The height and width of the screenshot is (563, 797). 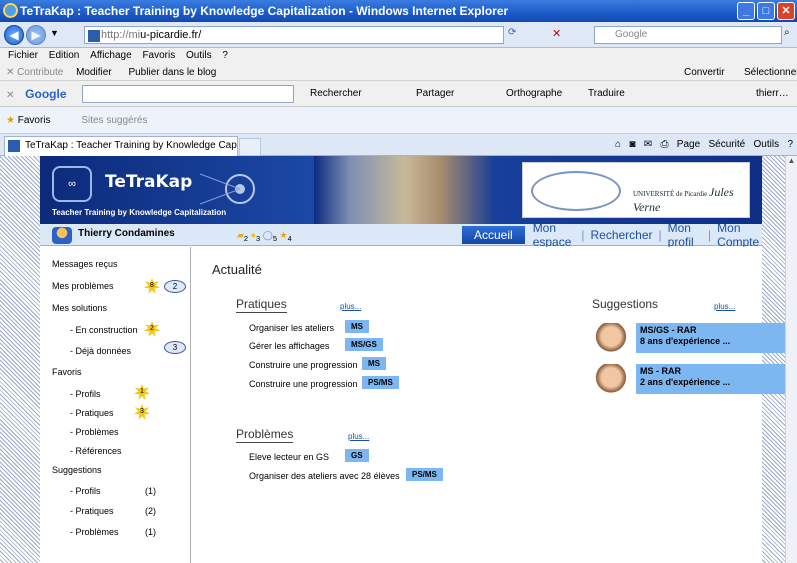 I want to click on pratique-item-tag: MS/GS, so click(x=364, y=344).